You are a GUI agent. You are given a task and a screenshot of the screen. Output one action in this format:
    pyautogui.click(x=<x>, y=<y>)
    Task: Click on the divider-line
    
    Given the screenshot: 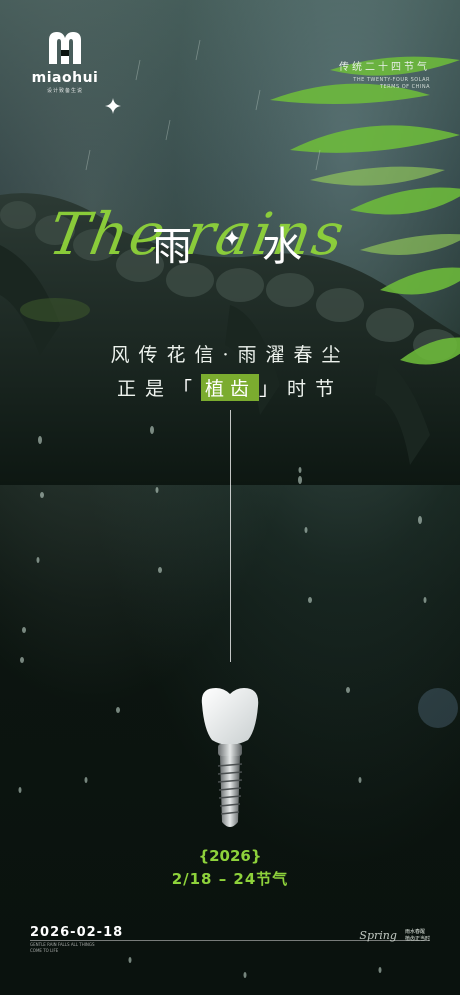 What is the action you would take?
    pyautogui.click(x=230, y=536)
    